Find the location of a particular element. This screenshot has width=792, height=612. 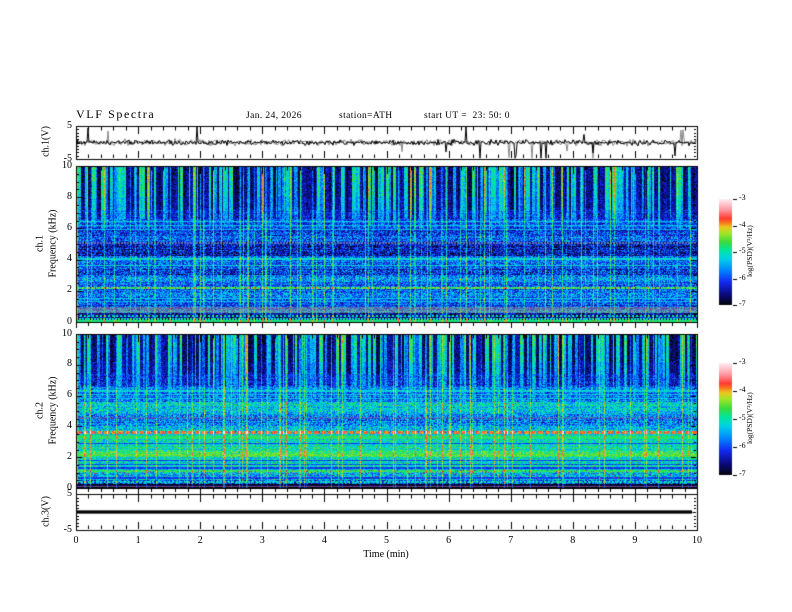

x-tick-label: 8 is located at coordinates (573, 540).